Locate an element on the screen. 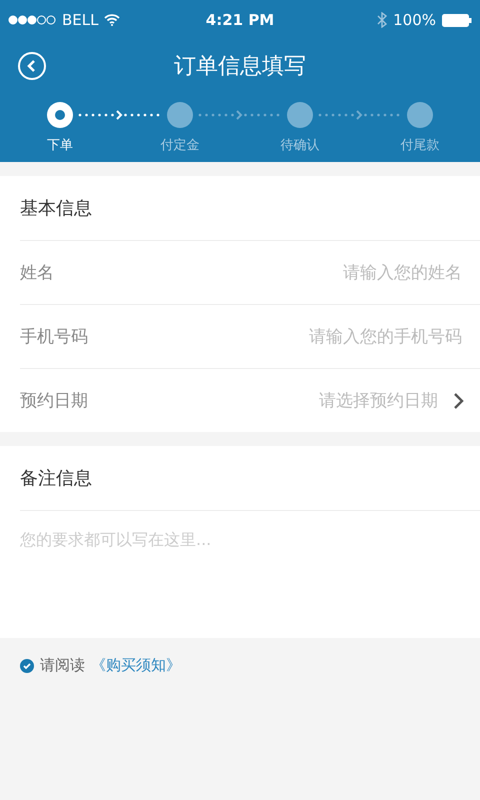 Image resolution: width=480 pixels, height=800 pixels. page-title: 订单信息填写 is located at coordinates (240, 67).